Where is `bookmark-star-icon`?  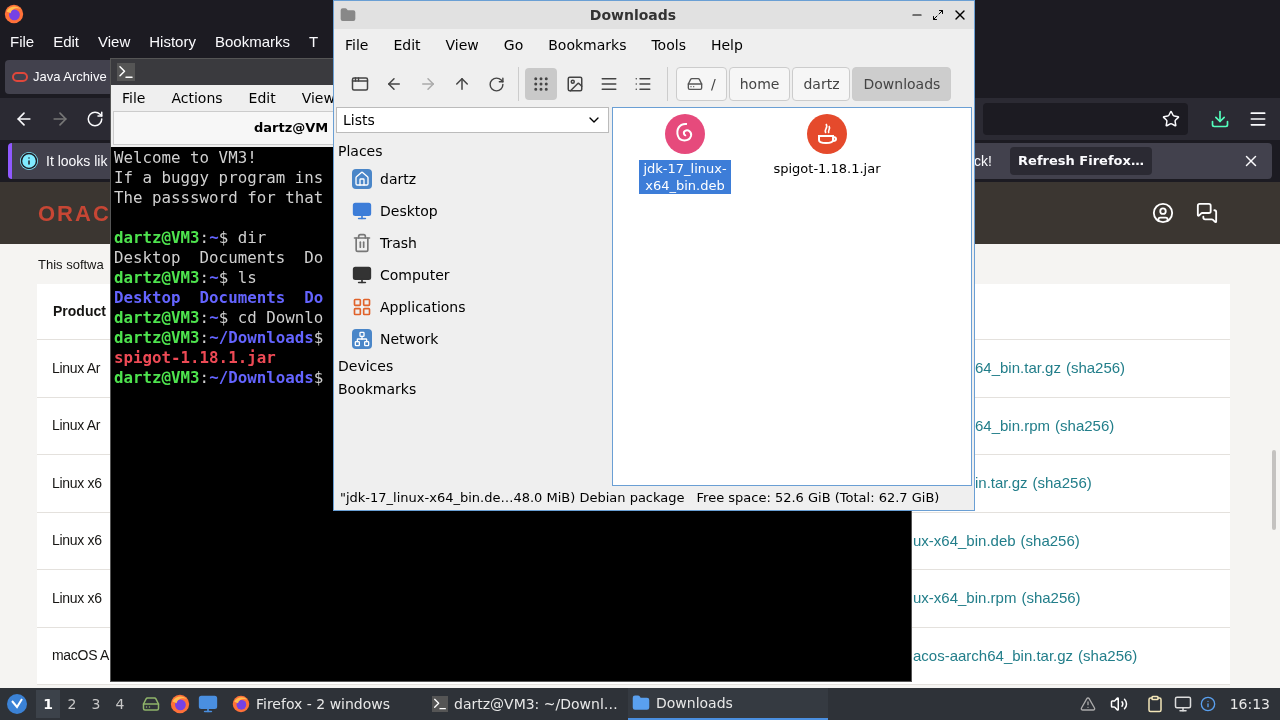 bookmark-star-icon is located at coordinates (1171, 119).